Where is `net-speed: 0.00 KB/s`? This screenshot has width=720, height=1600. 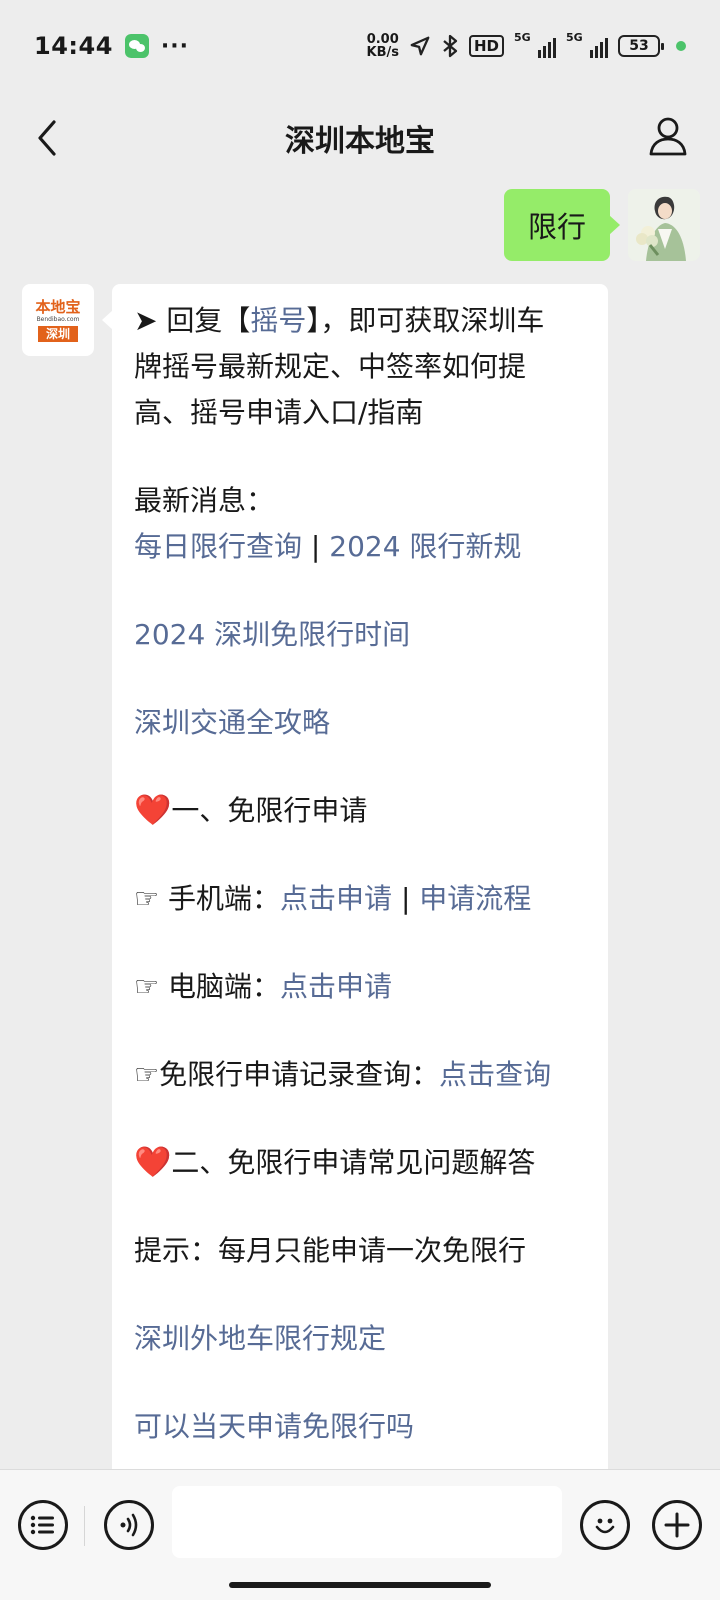
net-speed: 0.00 KB/s is located at coordinates (383, 46).